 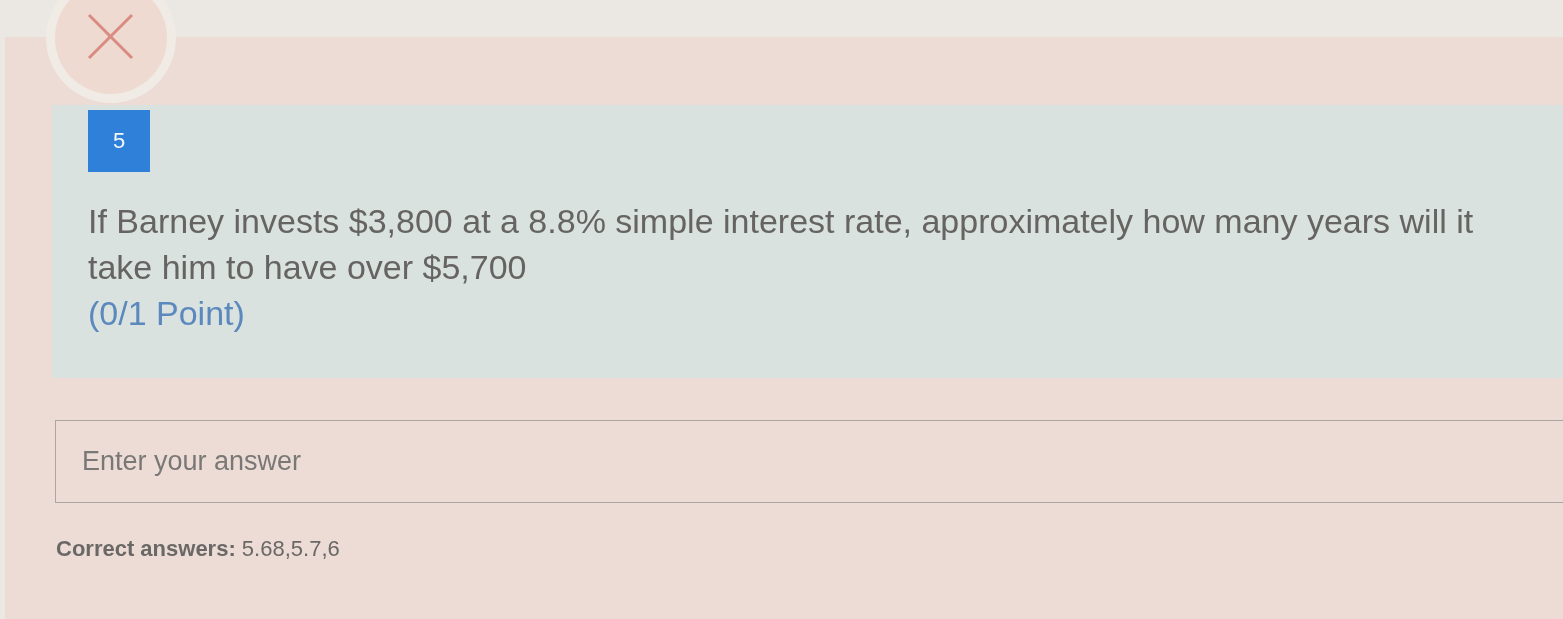 I want to click on question-text: If Barney invests $3,800 at a 8.8% simple interest rate, approximately how many years will it take him to have over $5,700, so click(x=781, y=244).